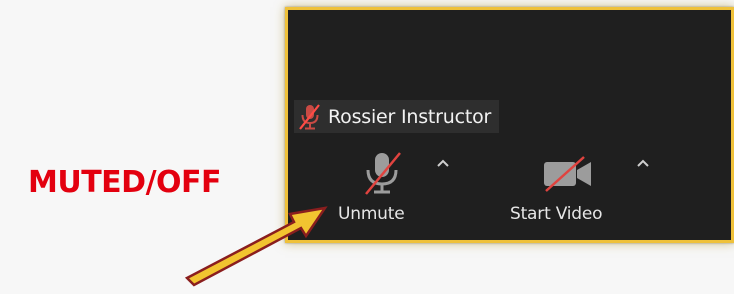  What do you see at coordinates (643, 163) in the screenshot?
I see `video-options-caret-icon` at bounding box center [643, 163].